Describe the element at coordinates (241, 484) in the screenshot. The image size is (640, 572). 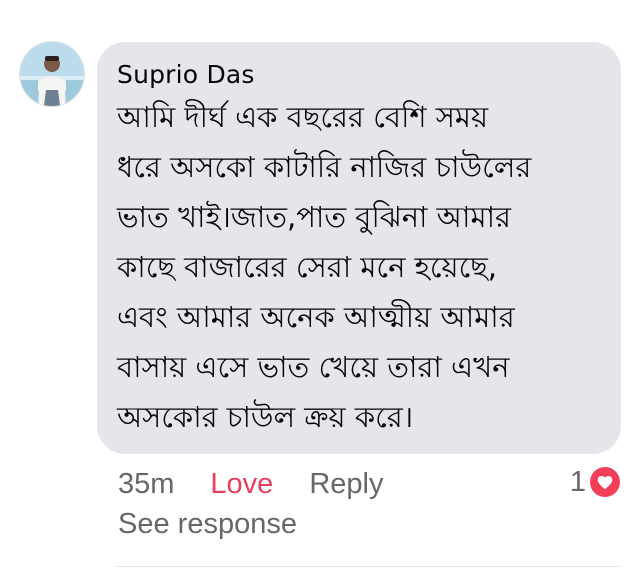
I see `love-reaction-button: Love` at that location.